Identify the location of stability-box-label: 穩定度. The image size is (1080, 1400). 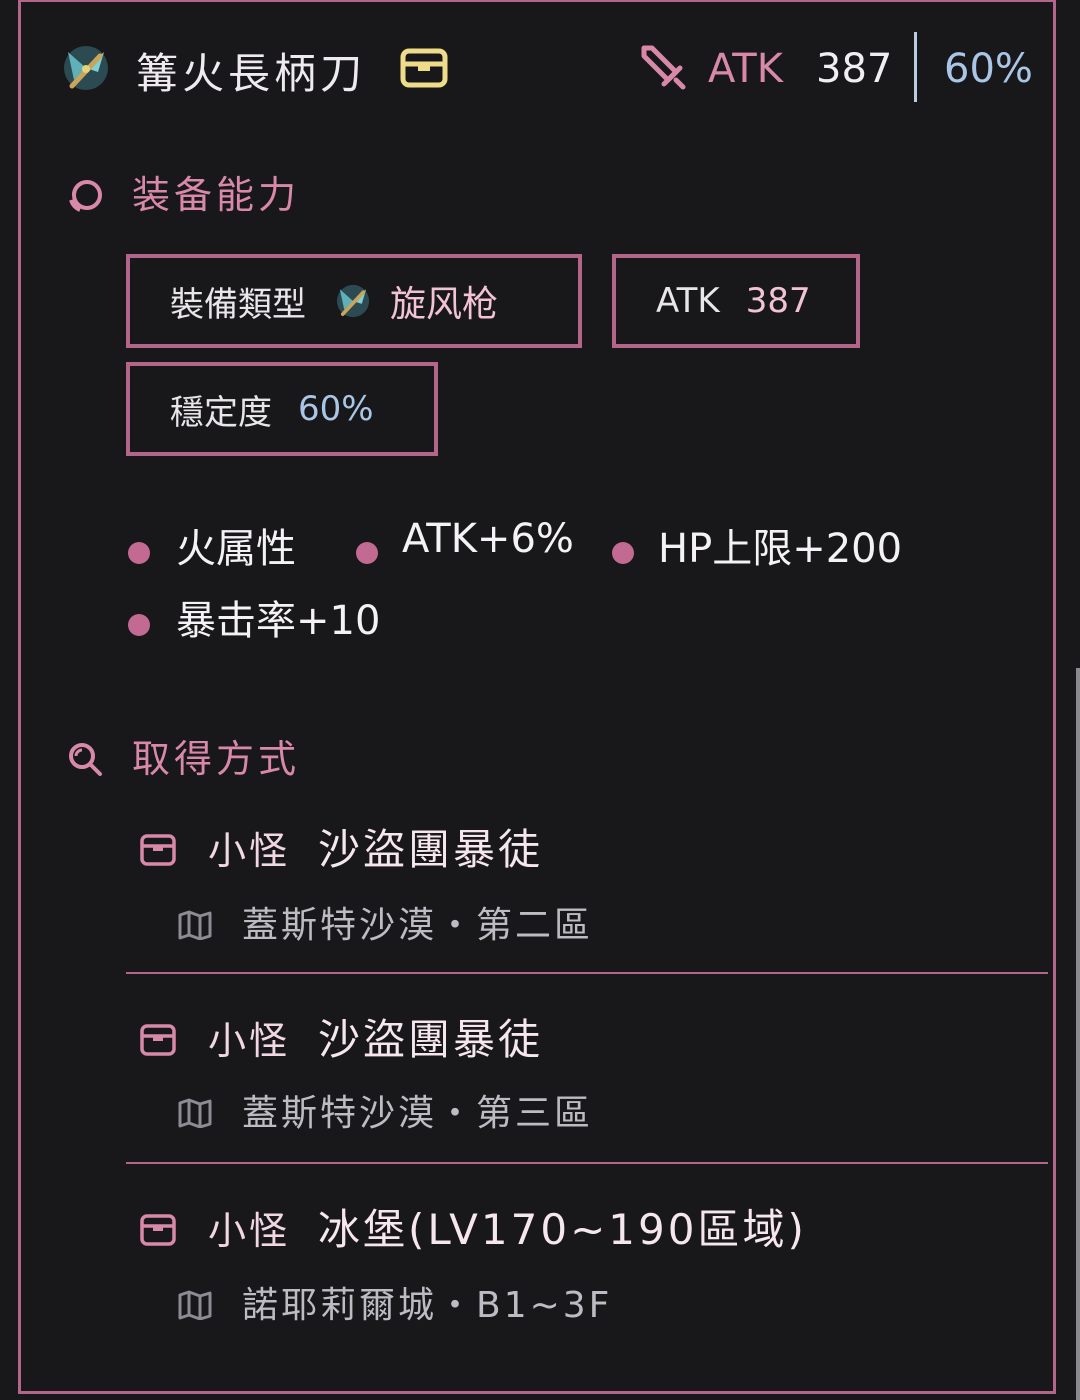
(221, 412).